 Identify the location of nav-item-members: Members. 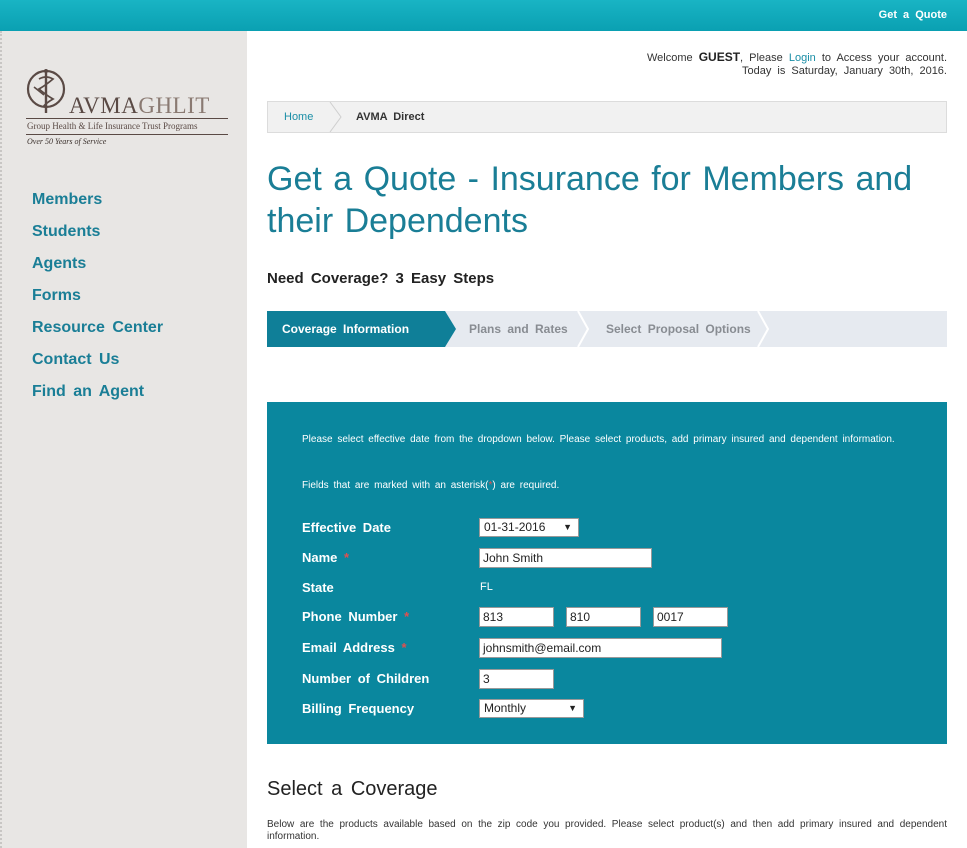
(97, 205).